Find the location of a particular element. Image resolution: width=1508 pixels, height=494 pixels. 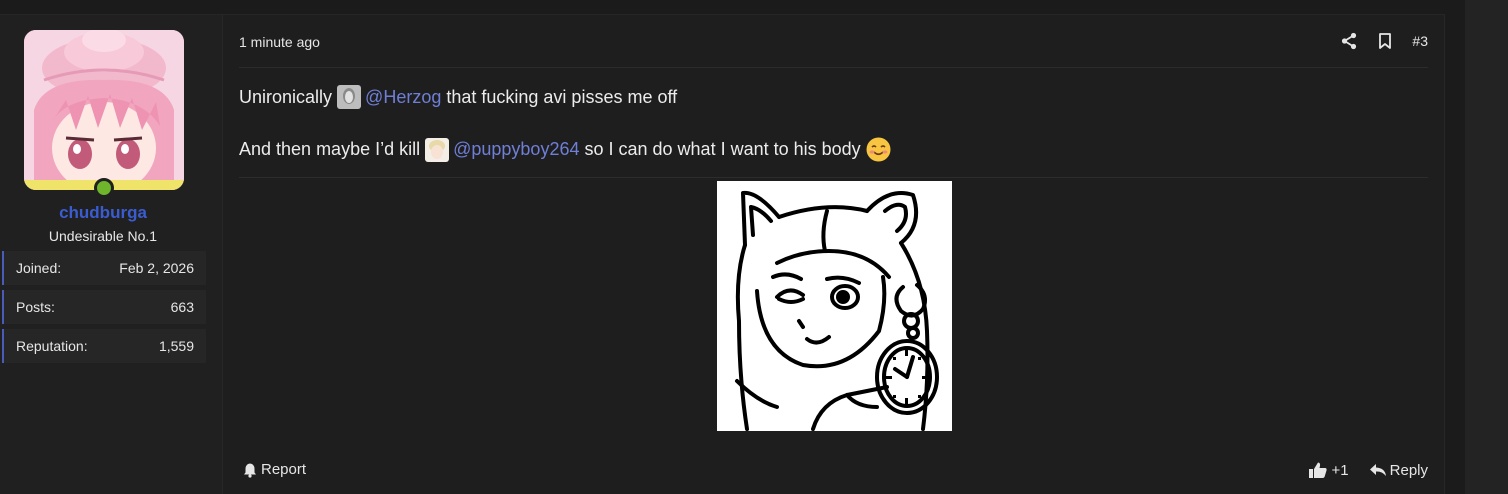

post-number-link: #3 is located at coordinates (1420, 41).